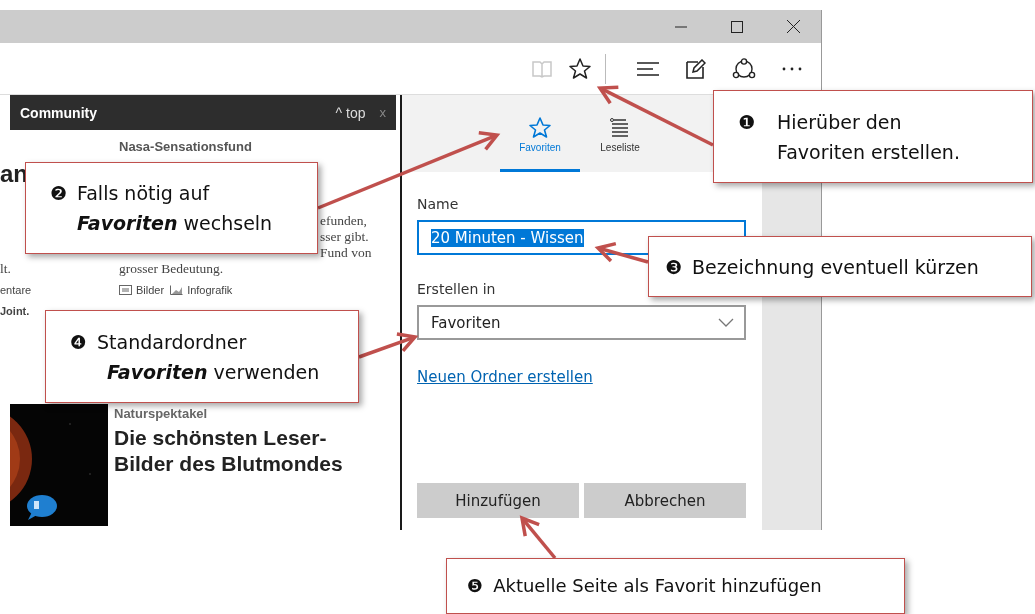 The image size is (1035, 614). I want to click on article-kicker: Naturspektakel, so click(161, 413).